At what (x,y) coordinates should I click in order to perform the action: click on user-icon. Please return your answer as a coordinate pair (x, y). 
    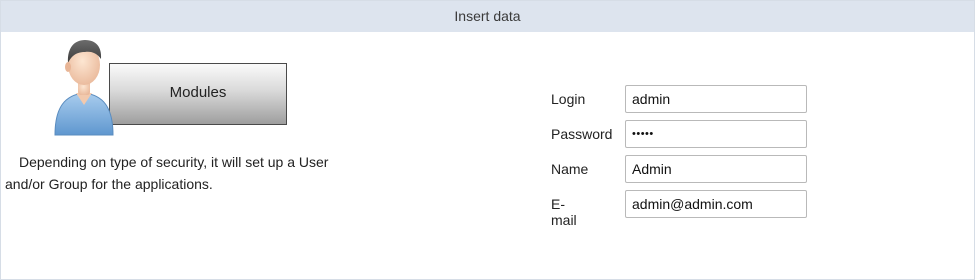
    Looking at the image, I should click on (84, 88).